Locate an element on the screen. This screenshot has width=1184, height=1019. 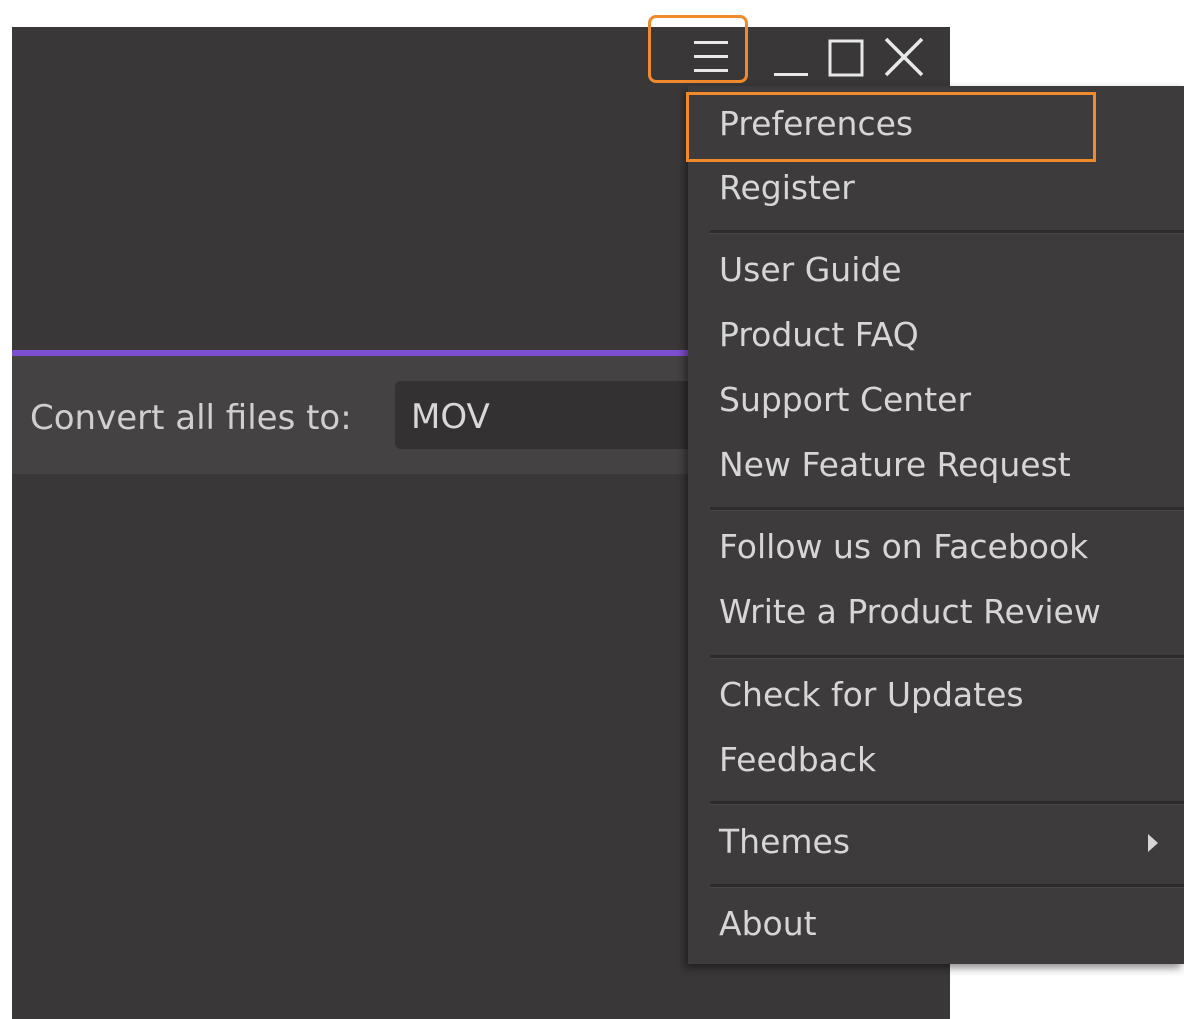
menu-item-follow-facebook: Follow us on Facebook is located at coordinates (936, 547).